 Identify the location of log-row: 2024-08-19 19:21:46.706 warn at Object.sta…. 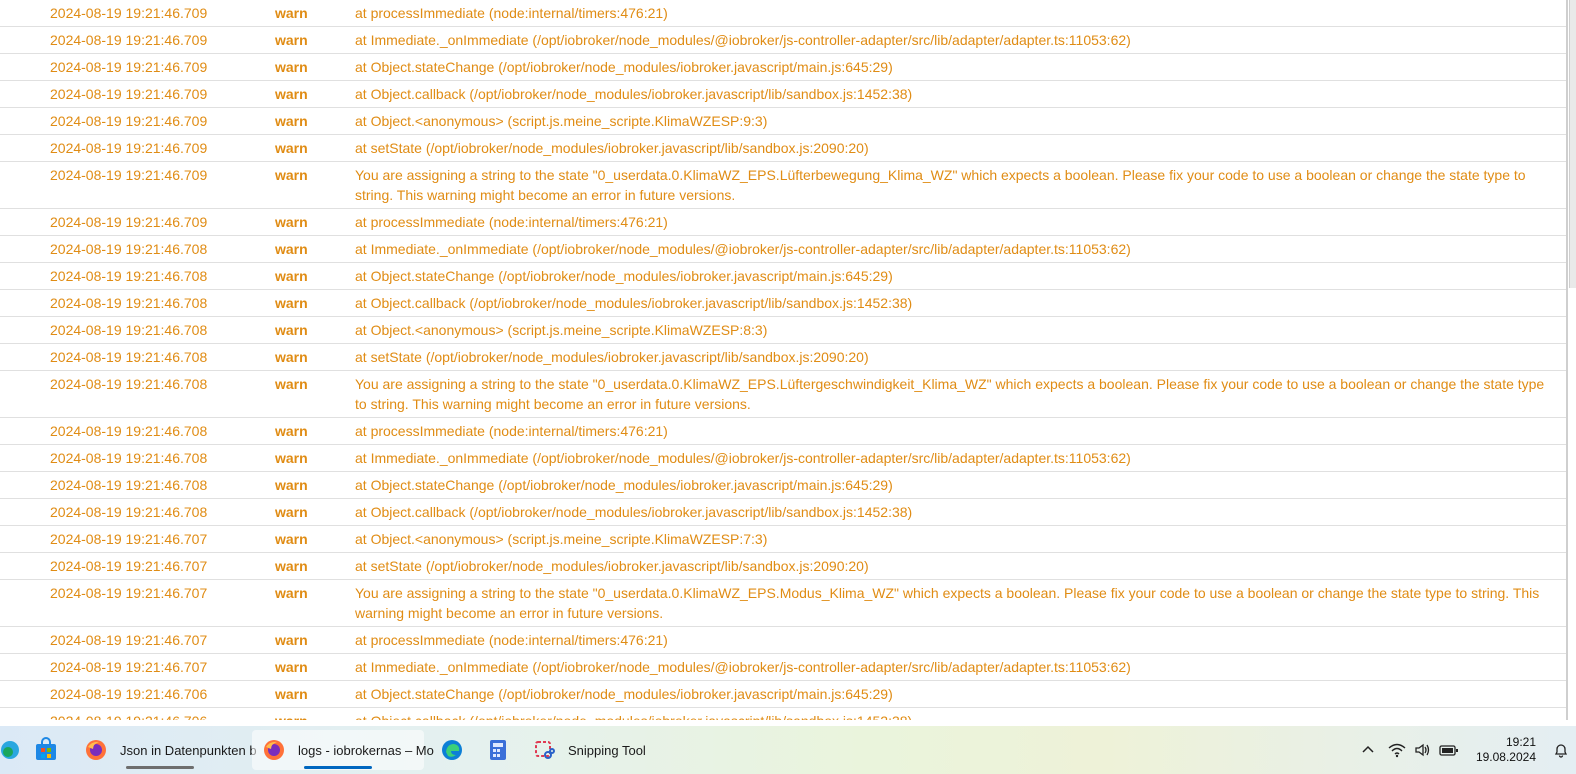
(783, 694).